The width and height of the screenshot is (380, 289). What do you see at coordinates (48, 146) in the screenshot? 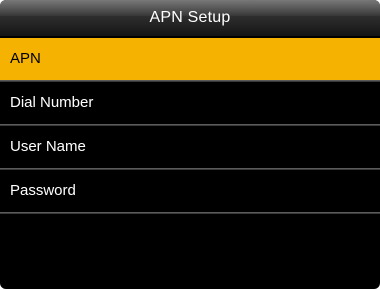
I see `menu-item-label: User Name` at bounding box center [48, 146].